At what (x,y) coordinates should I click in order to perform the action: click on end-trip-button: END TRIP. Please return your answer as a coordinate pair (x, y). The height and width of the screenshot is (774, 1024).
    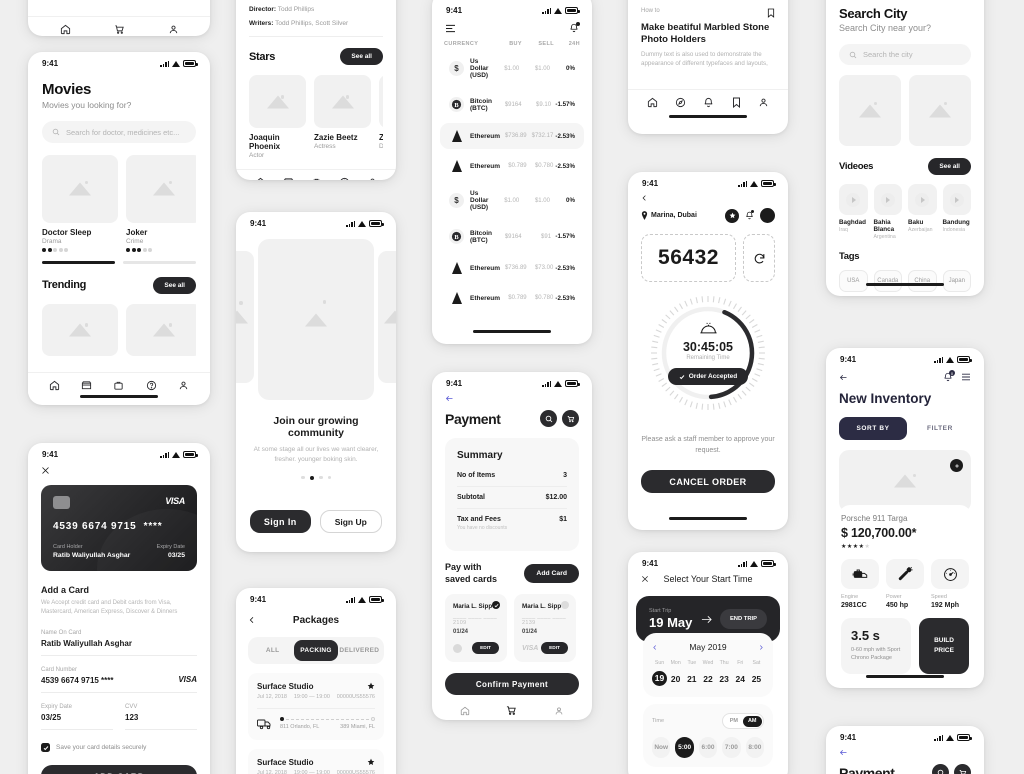
    Looking at the image, I should click on (743, 619).